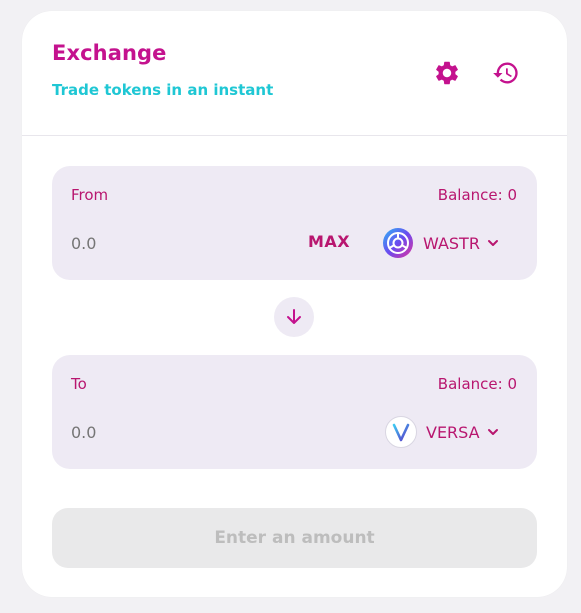  I want to click on versa-token-icon, so click(401, 432).